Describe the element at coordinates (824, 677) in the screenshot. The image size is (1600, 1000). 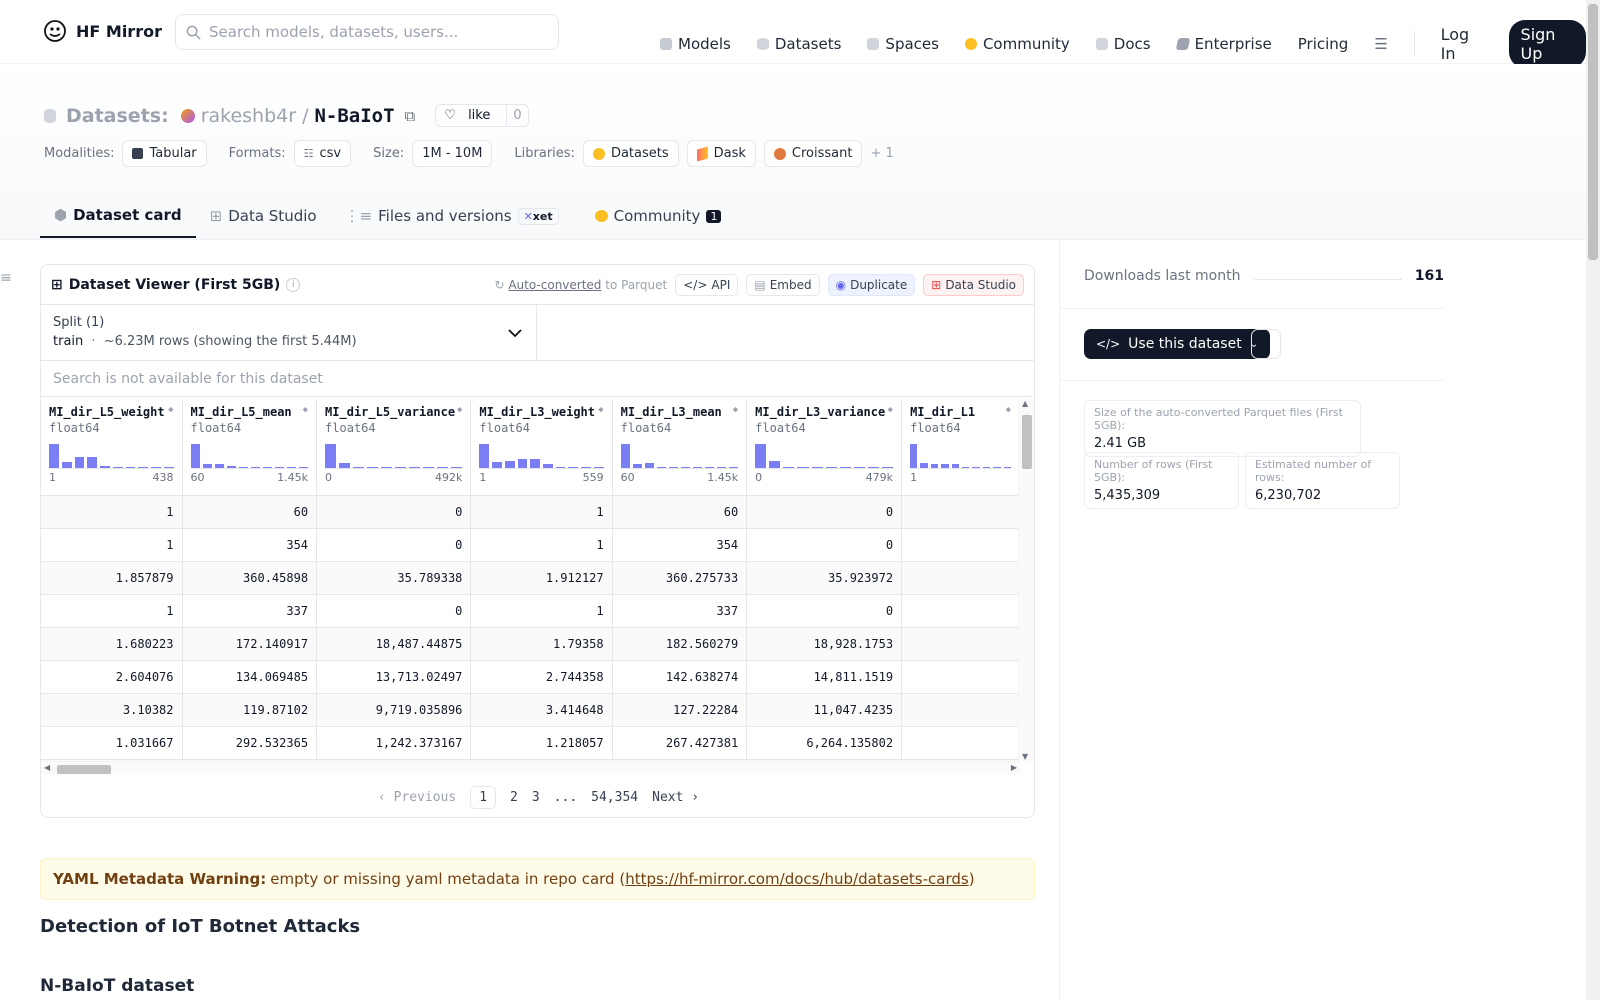
I see `table-cell: 14,811.1519` at that location.